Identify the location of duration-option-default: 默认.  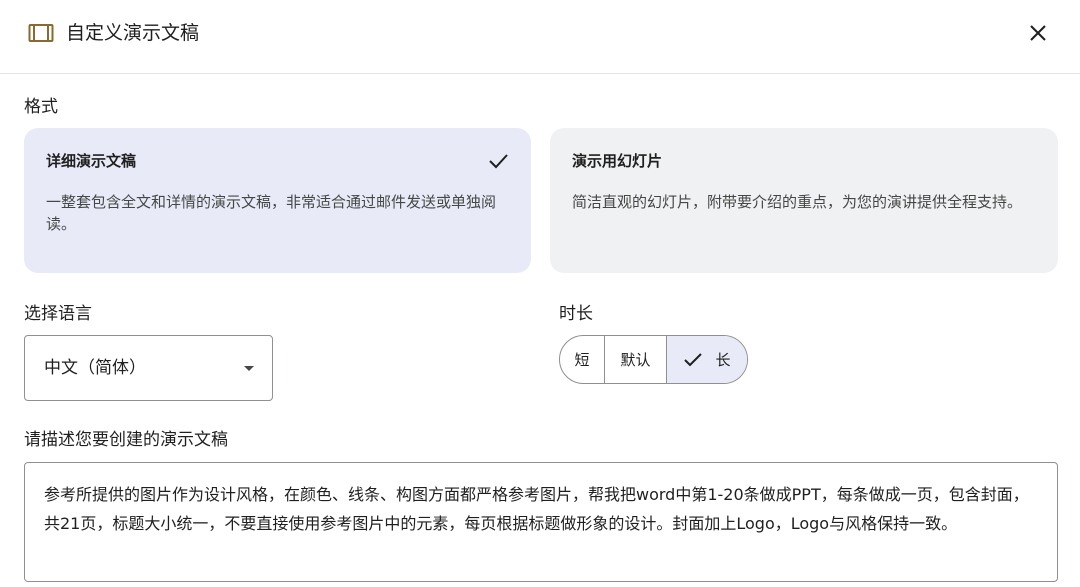
(636, 359).